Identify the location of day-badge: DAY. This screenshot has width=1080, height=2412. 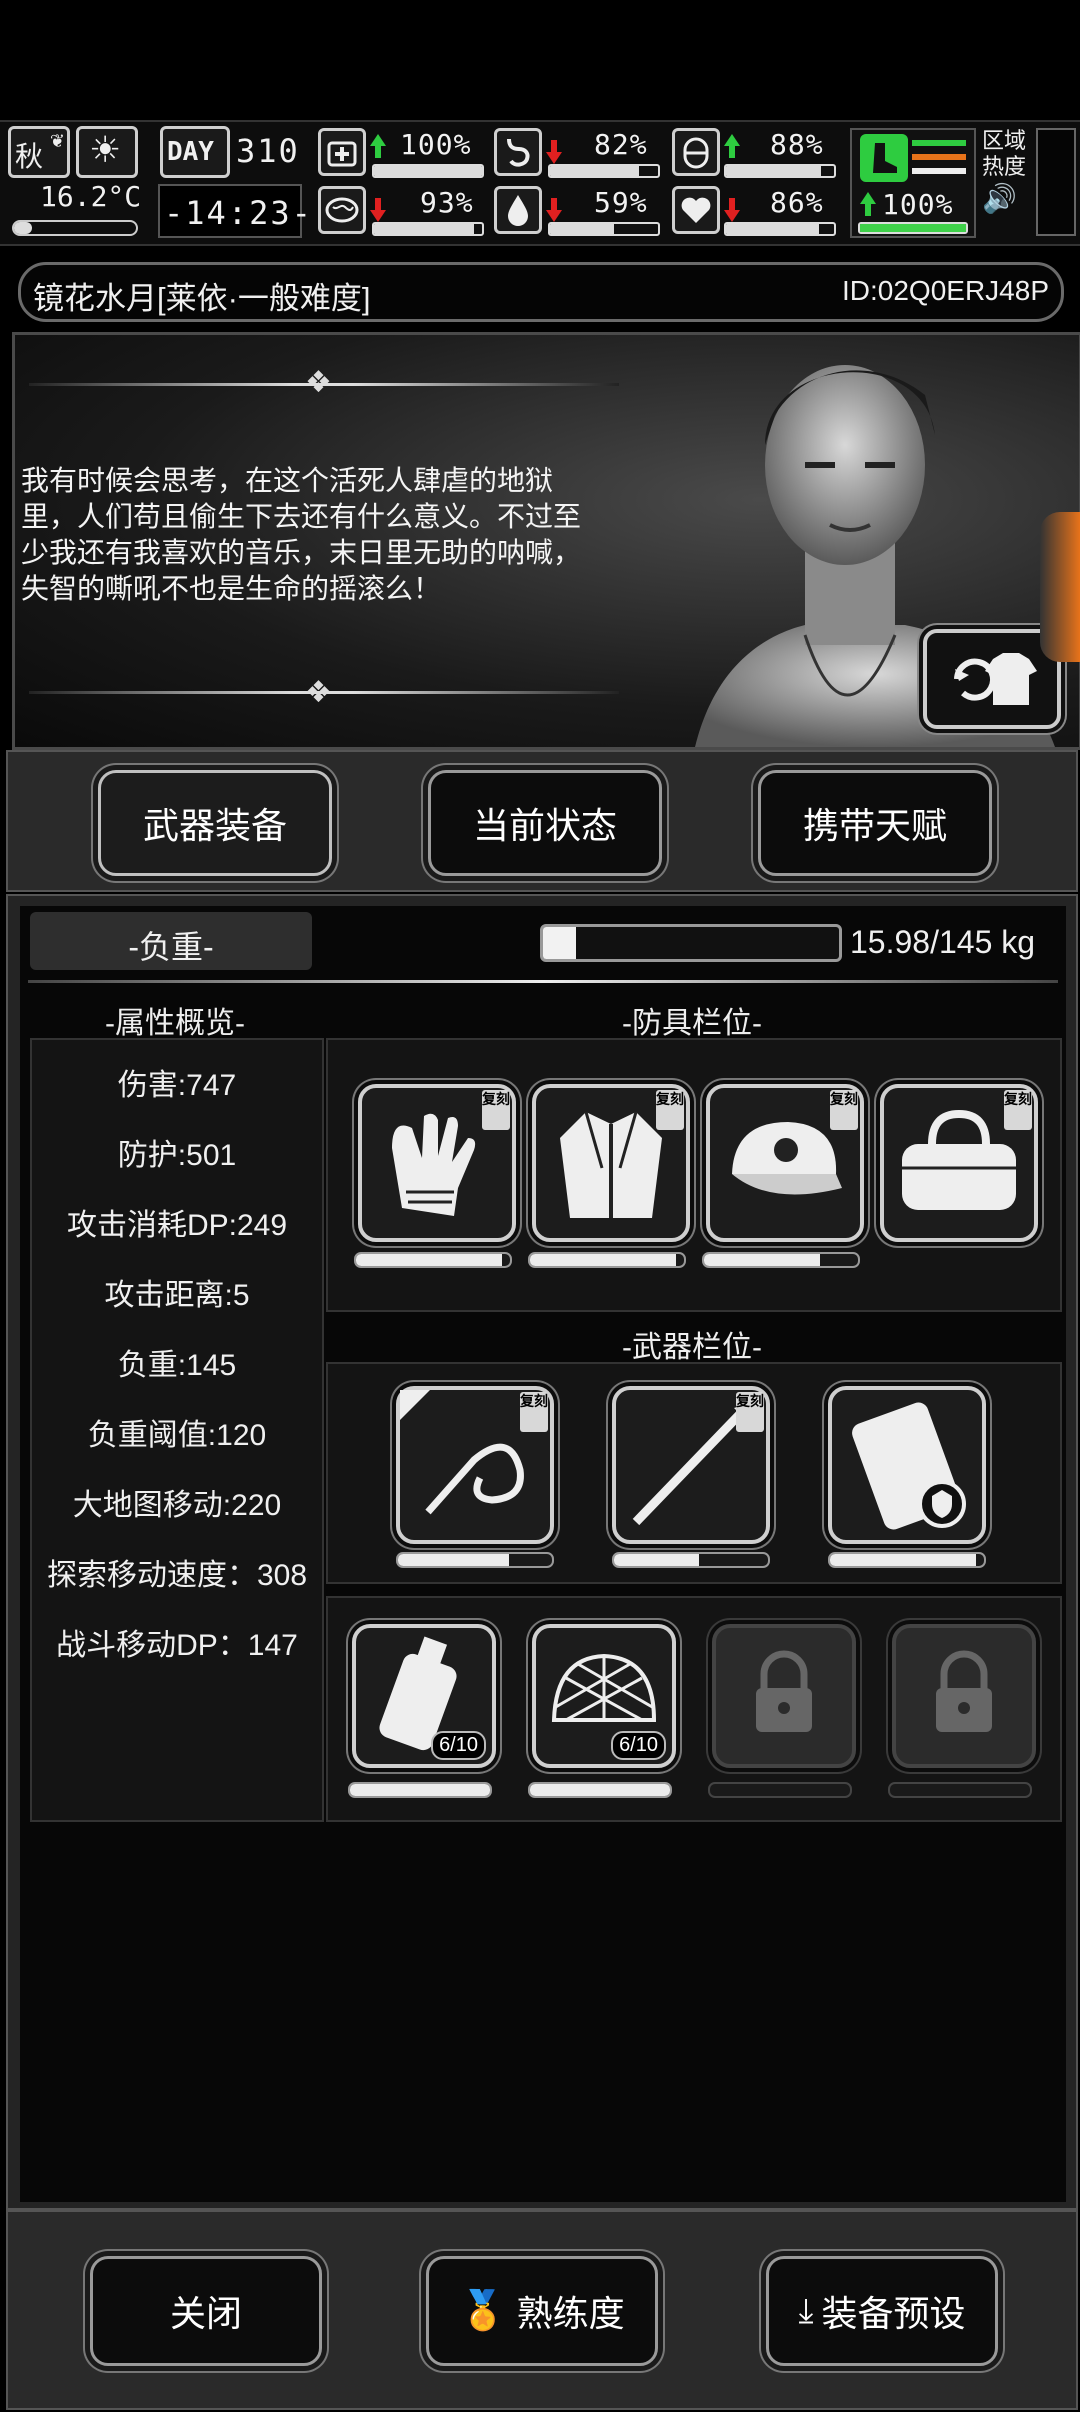
(195, 152).